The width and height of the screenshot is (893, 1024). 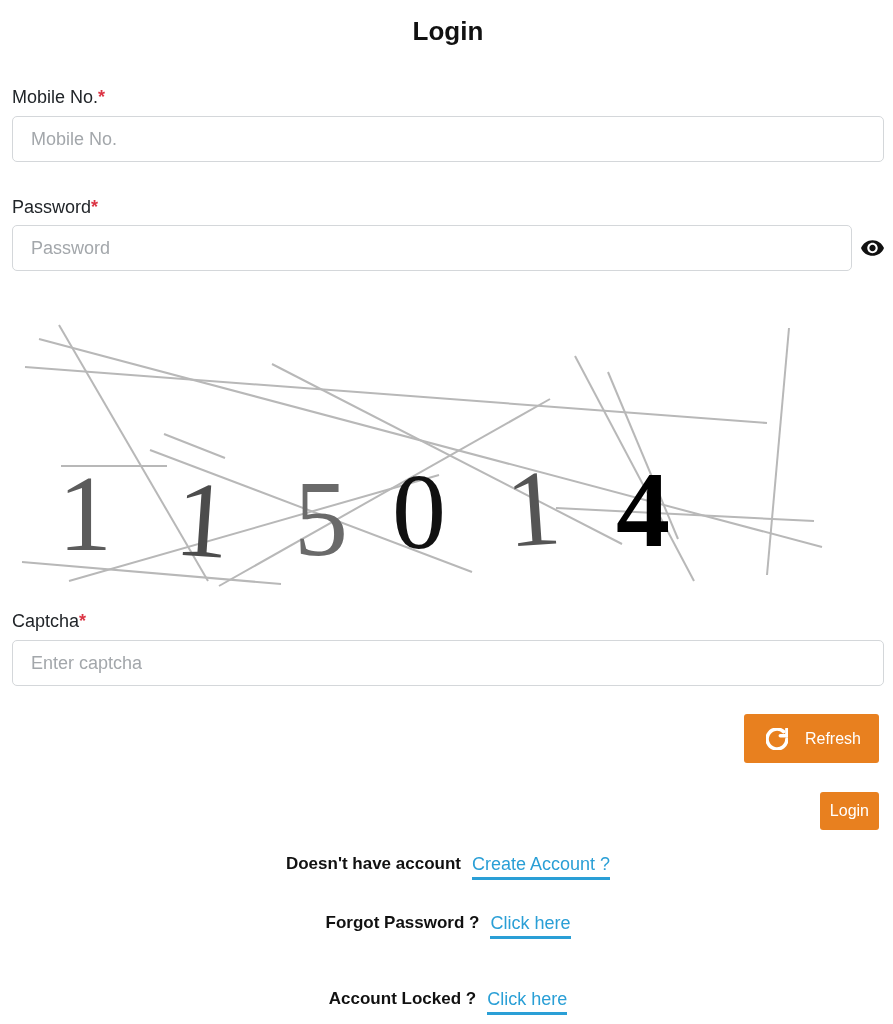 What do you see at coordinates (402, 999) in the screenshot?
I see `prompt-text: Account Locked ?` at bounding box center [402, 999].